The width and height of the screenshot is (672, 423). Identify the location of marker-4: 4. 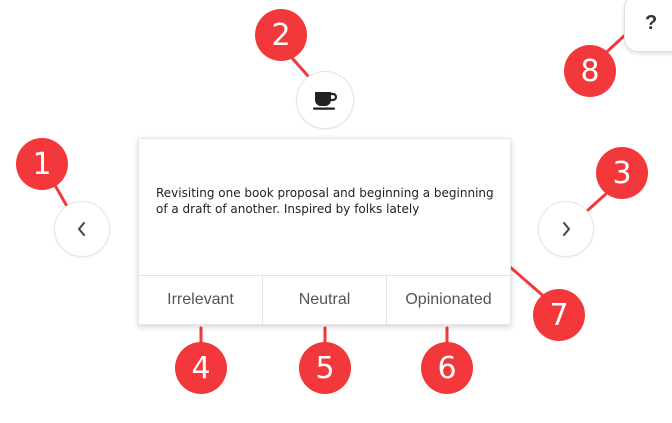
(201, 368).